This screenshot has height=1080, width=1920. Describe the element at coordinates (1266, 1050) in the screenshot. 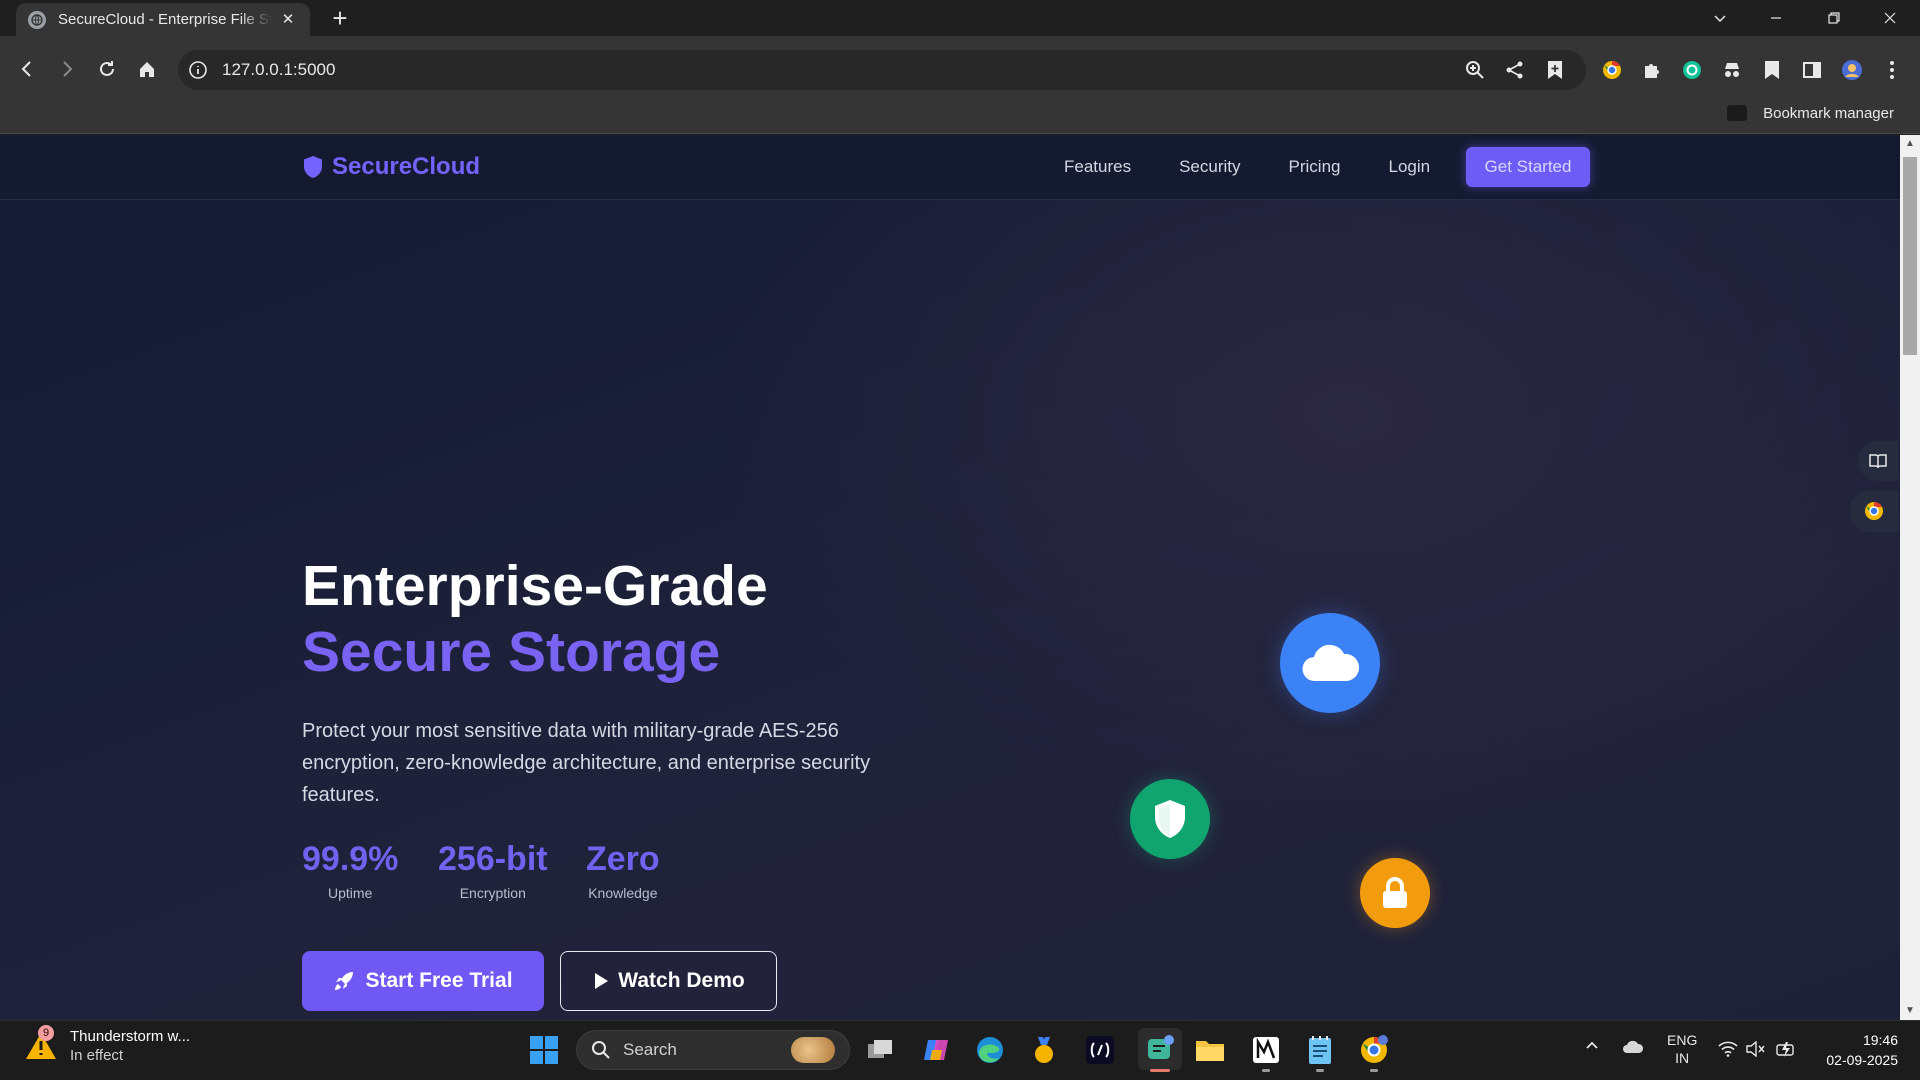

I see `notion-icon` at that location.